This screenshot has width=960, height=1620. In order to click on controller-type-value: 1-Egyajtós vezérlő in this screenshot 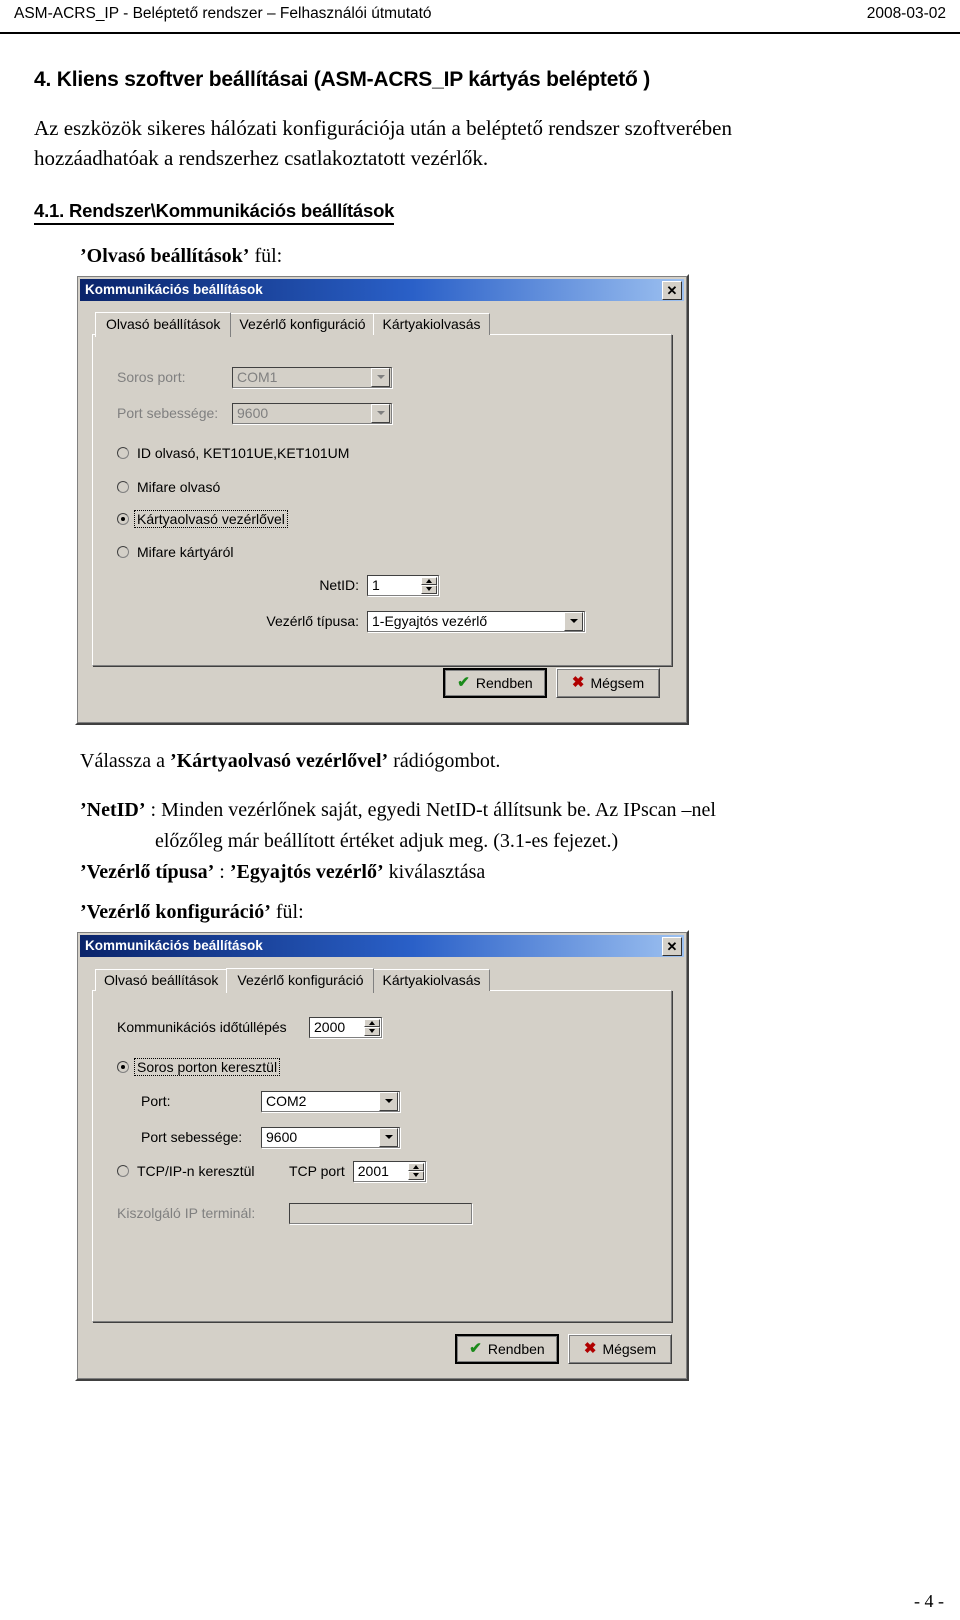, I will do `click(430, 621)`.